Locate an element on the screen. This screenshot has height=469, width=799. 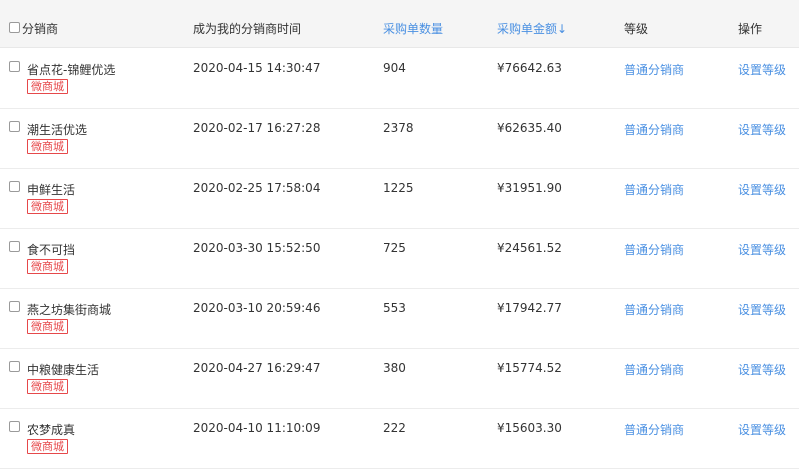
order-count: 1225 is located at coordinates (398, 188).